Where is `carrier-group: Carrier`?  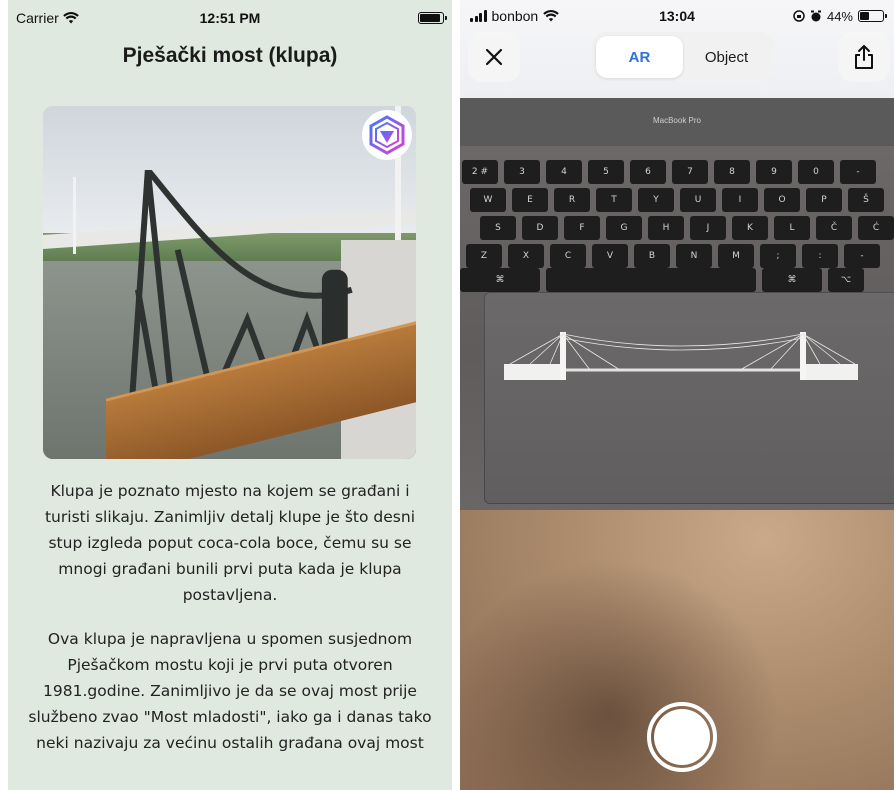 carrier-group: Carrier is located at coordinates (47, 18).